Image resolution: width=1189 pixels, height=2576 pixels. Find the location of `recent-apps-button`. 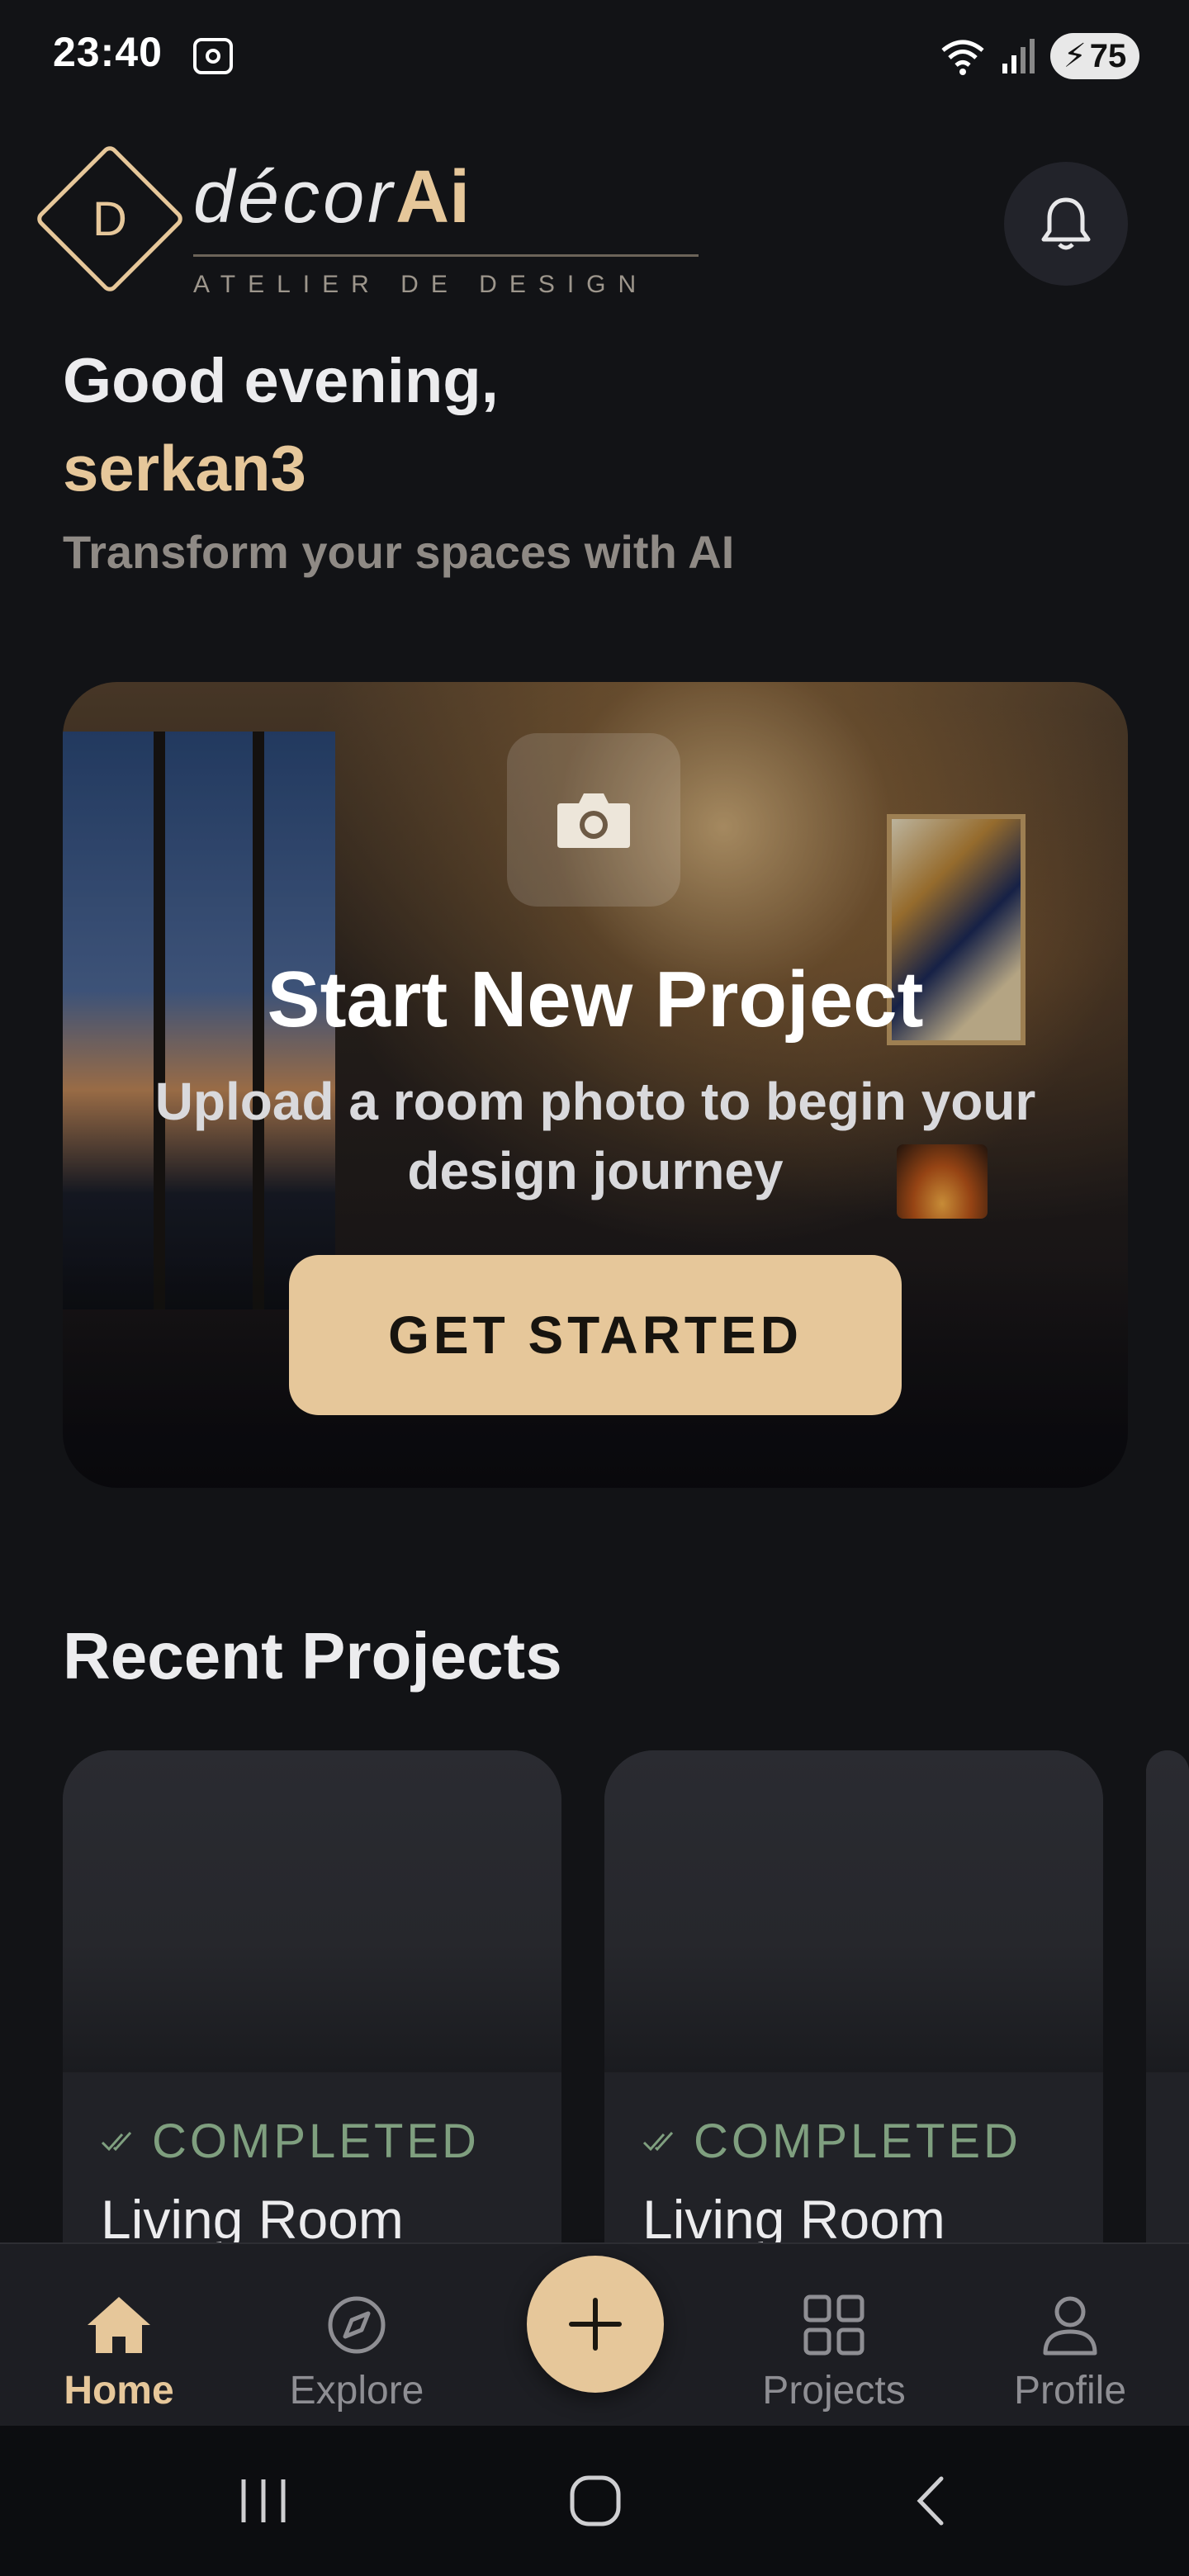

recent-apps-button is located at coordinates (263, 2501).